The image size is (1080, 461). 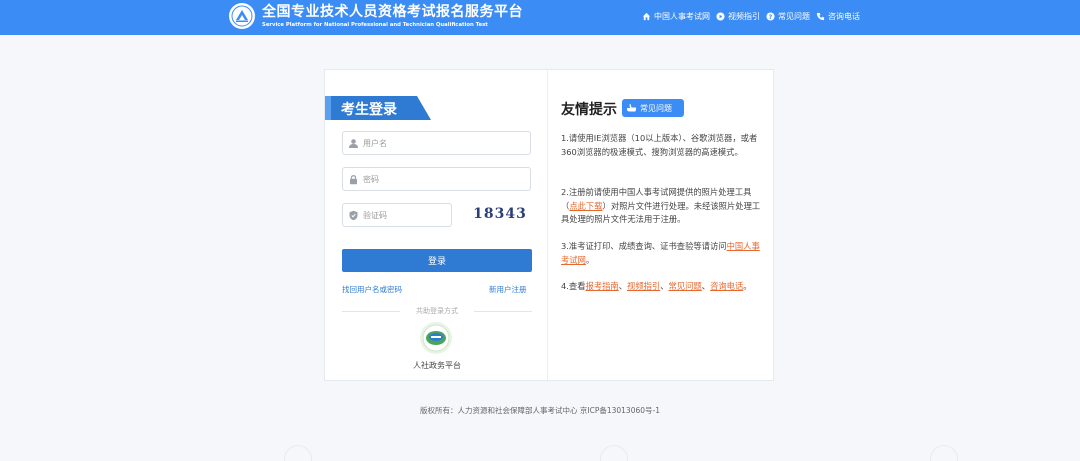 I want to click on captcha-input, so click(x=403, y=215).